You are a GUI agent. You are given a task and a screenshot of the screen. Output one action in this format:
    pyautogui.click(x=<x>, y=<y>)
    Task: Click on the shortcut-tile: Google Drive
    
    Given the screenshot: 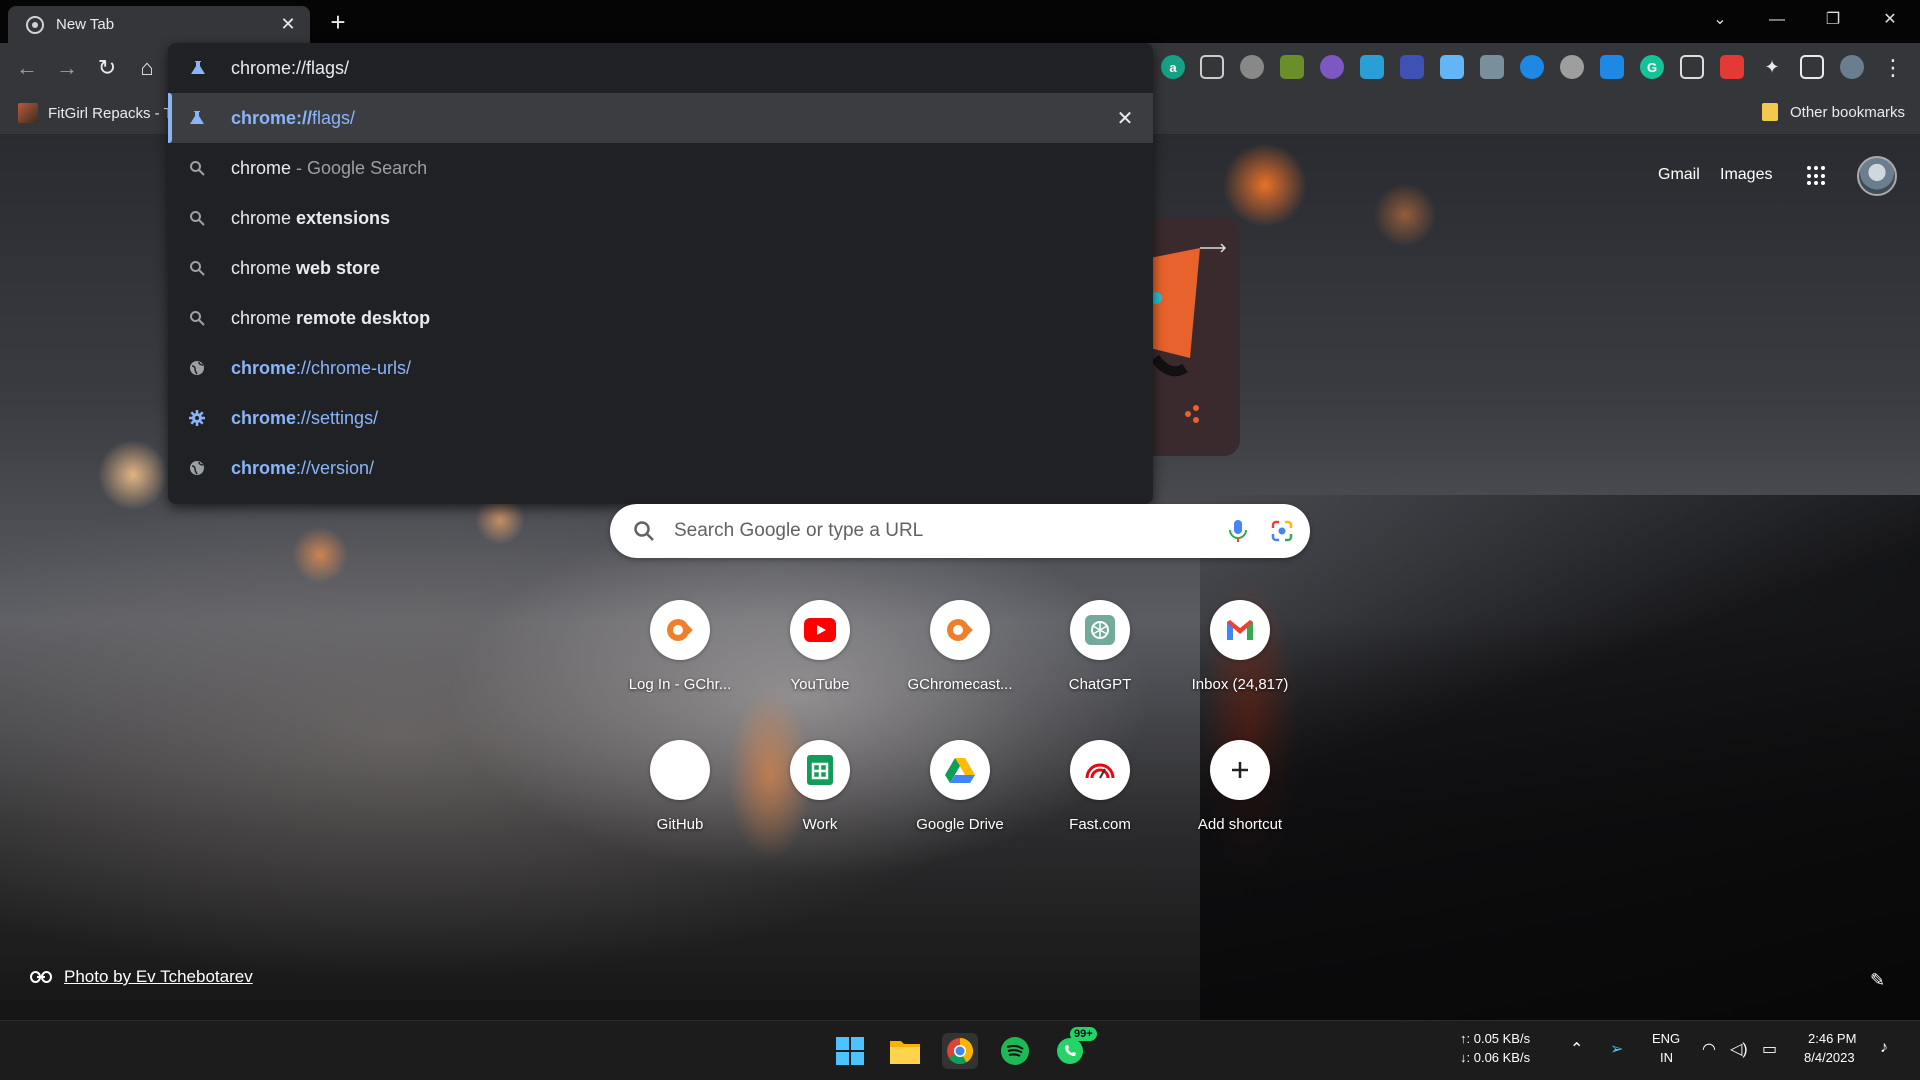 What is the action you would take?
    pyautogui.click(x=960, y=796)
    